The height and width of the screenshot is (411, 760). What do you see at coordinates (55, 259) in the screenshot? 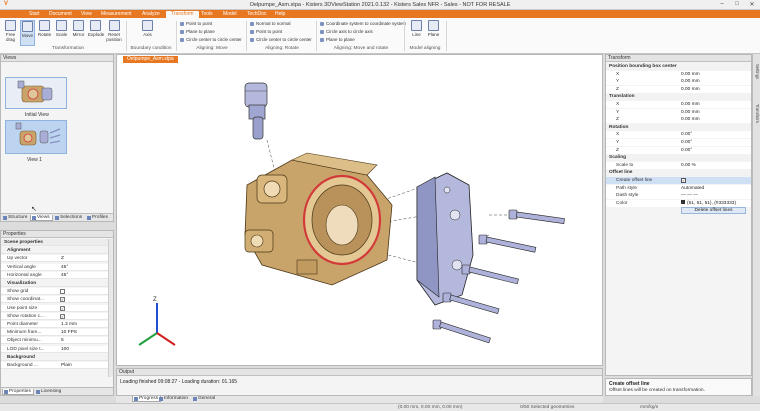
I see `property-row: Up vector Z` at bounding box center [55, 259].